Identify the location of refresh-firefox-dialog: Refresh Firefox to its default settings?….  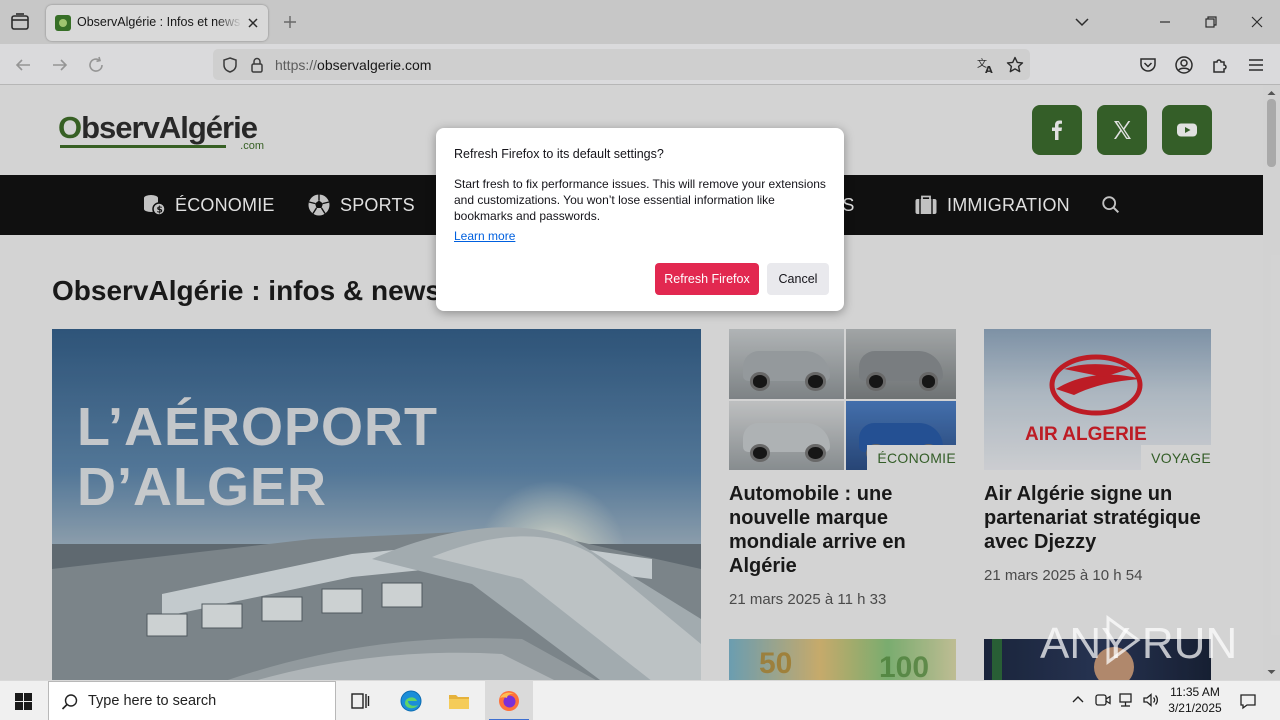
(640, 219).